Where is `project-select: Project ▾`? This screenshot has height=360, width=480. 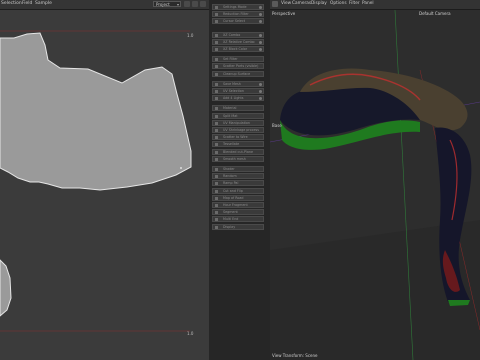
project-select: Project ▾ is located at coordinates (167, 4).